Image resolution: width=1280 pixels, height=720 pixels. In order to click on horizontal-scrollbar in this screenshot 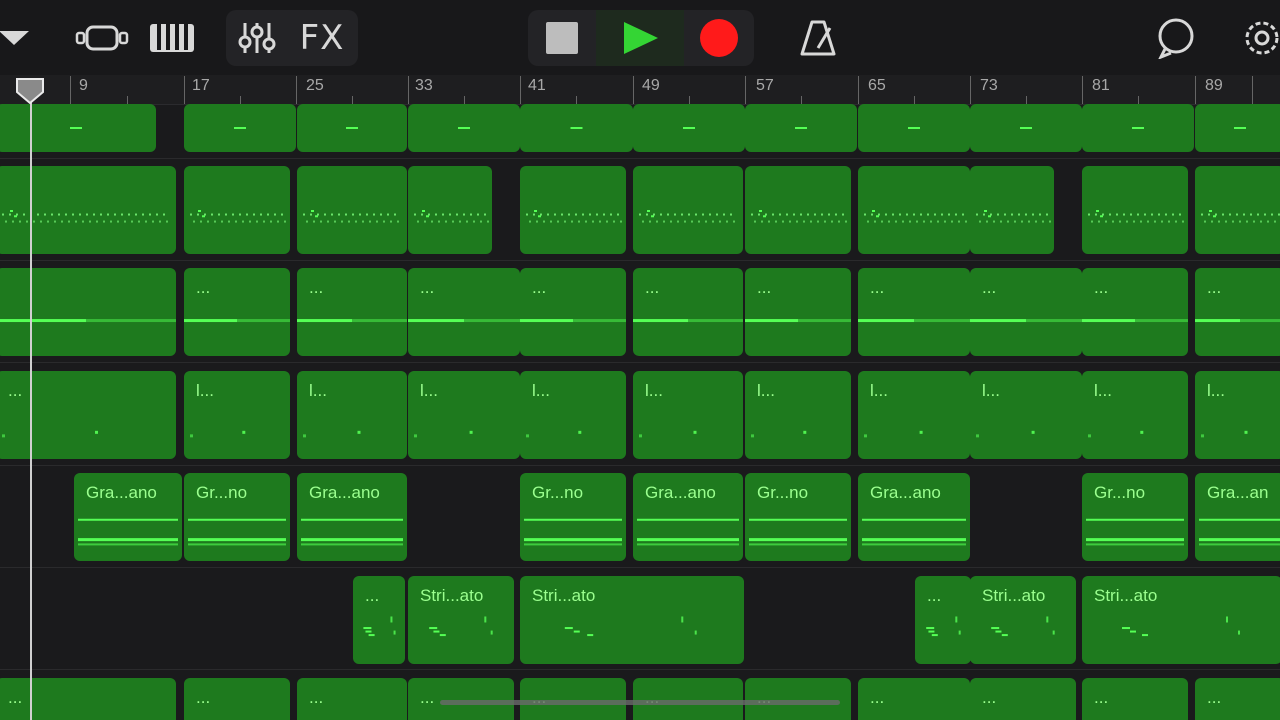, I will do `click(640, 702)`.